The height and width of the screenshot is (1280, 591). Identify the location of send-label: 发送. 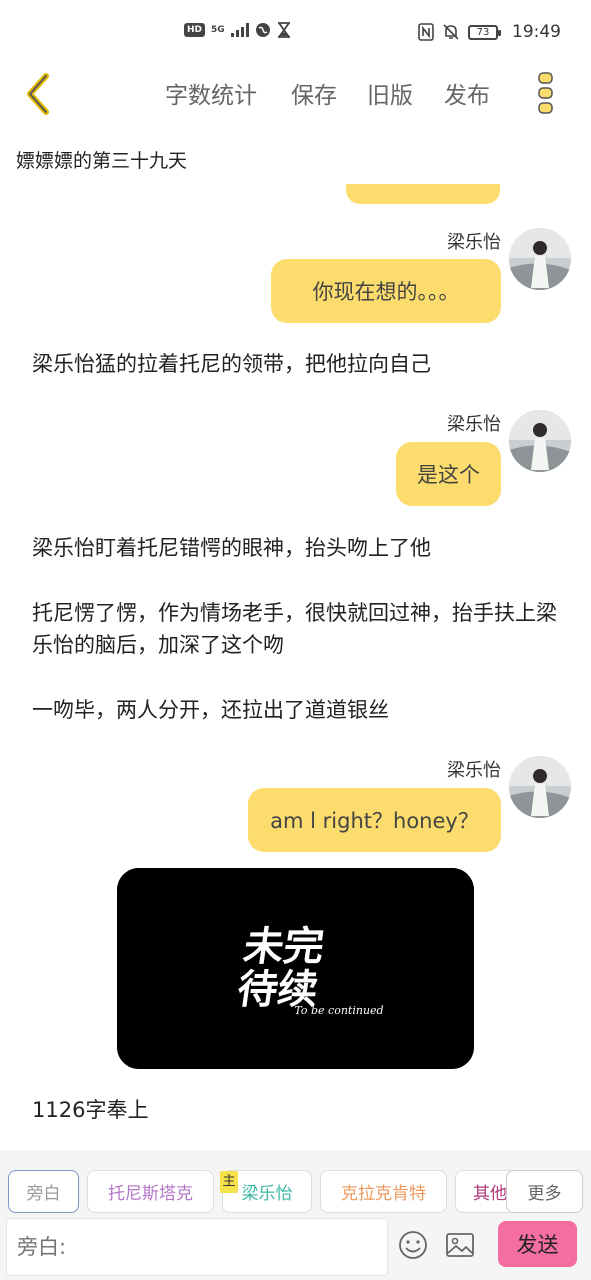
(537, 1245).